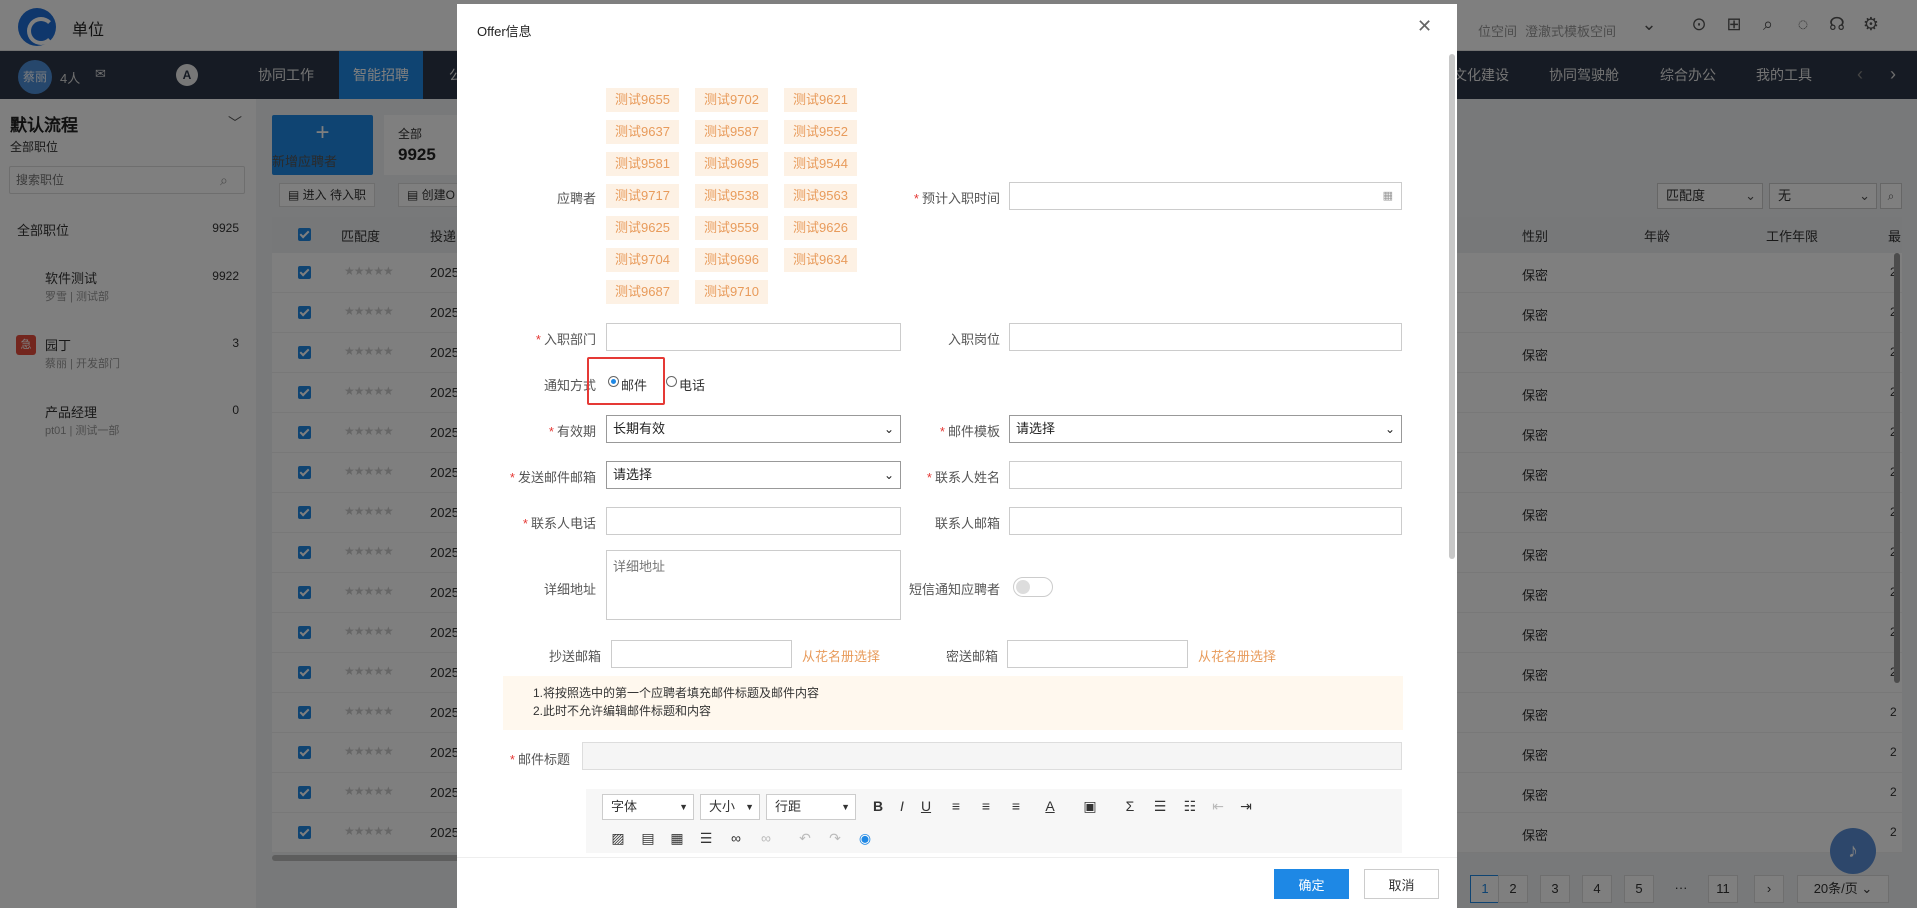  I want to click on line-height-value: 行距, so click(788, 806).